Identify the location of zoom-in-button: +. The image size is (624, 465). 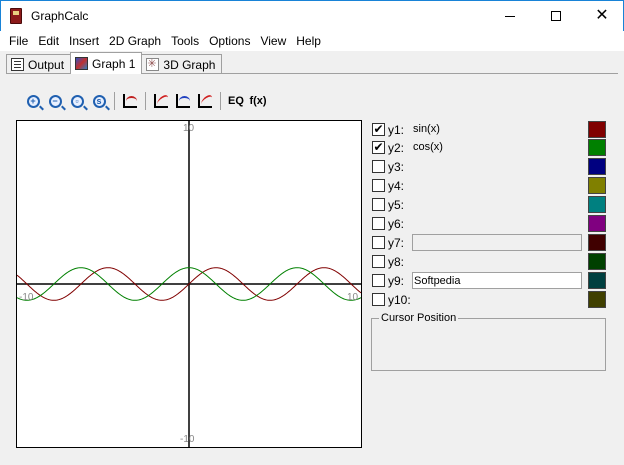
(33, 101).